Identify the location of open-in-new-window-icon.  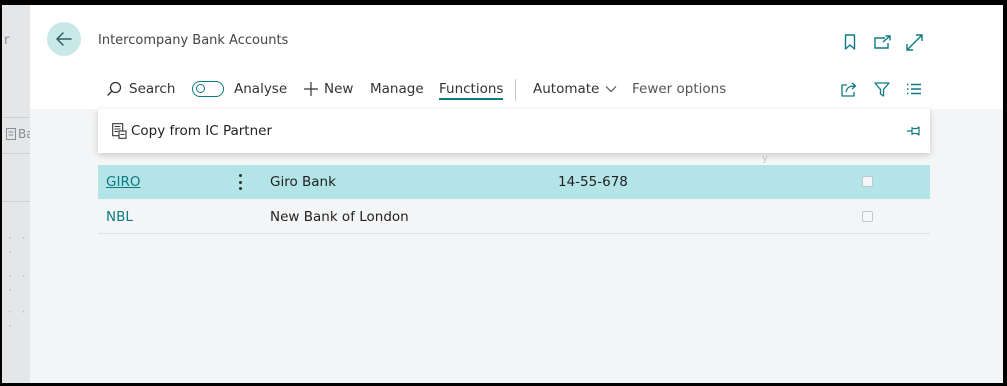
(882, 42).